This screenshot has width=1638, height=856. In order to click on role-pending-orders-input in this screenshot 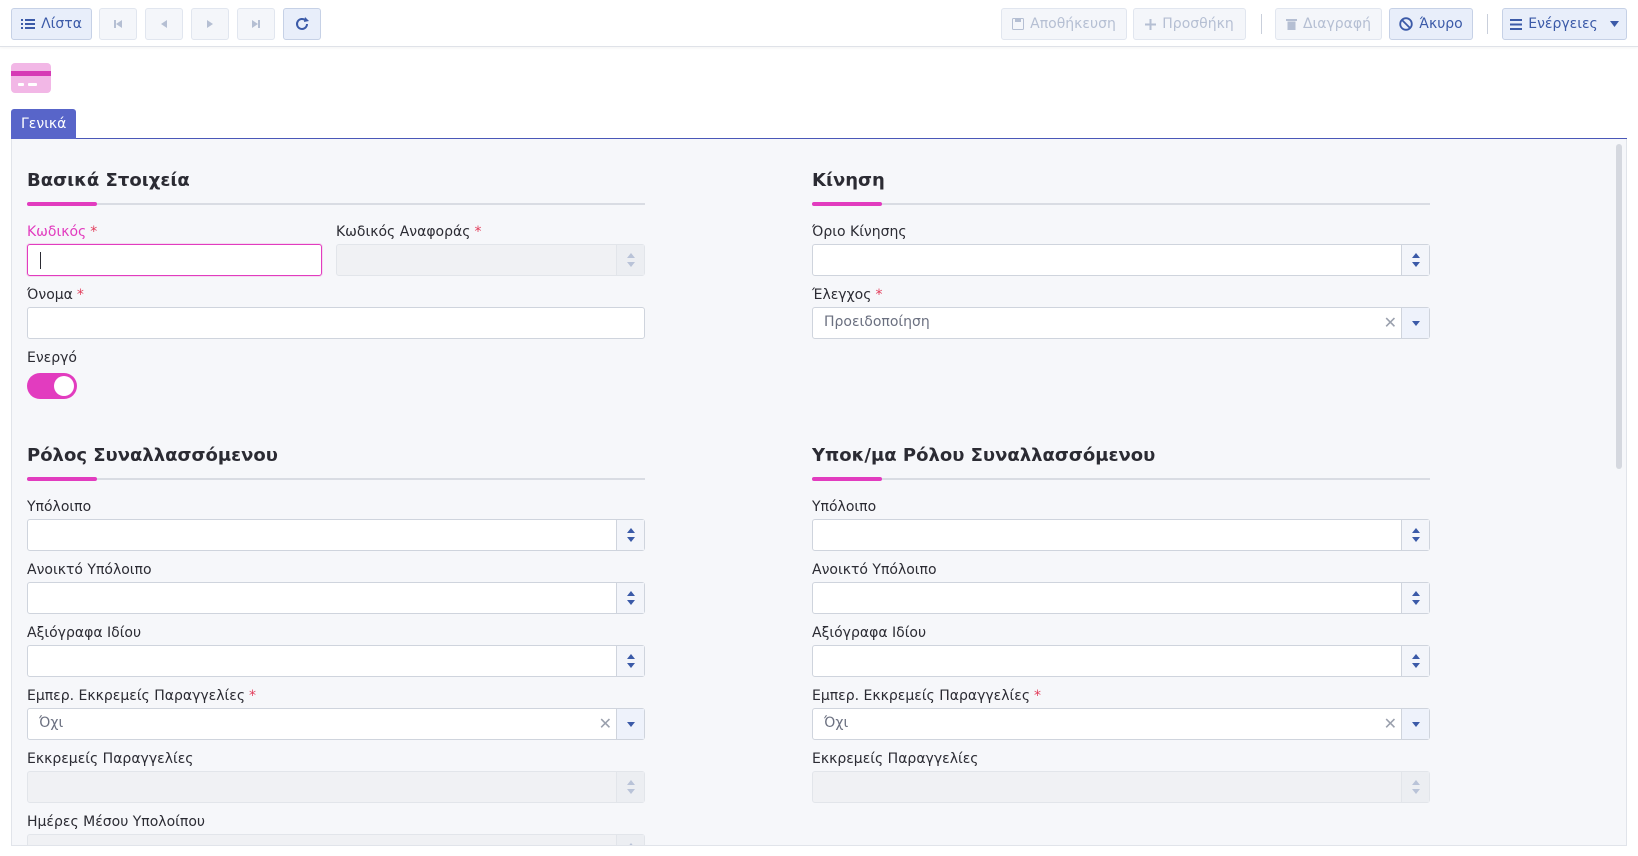, I will do `click(336, 787)`.